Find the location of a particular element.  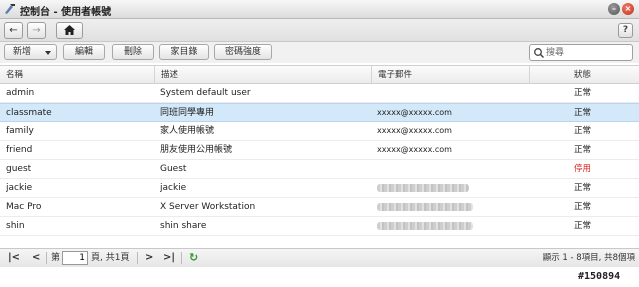

chevron-down-icon is located at coordinates (48, 53).